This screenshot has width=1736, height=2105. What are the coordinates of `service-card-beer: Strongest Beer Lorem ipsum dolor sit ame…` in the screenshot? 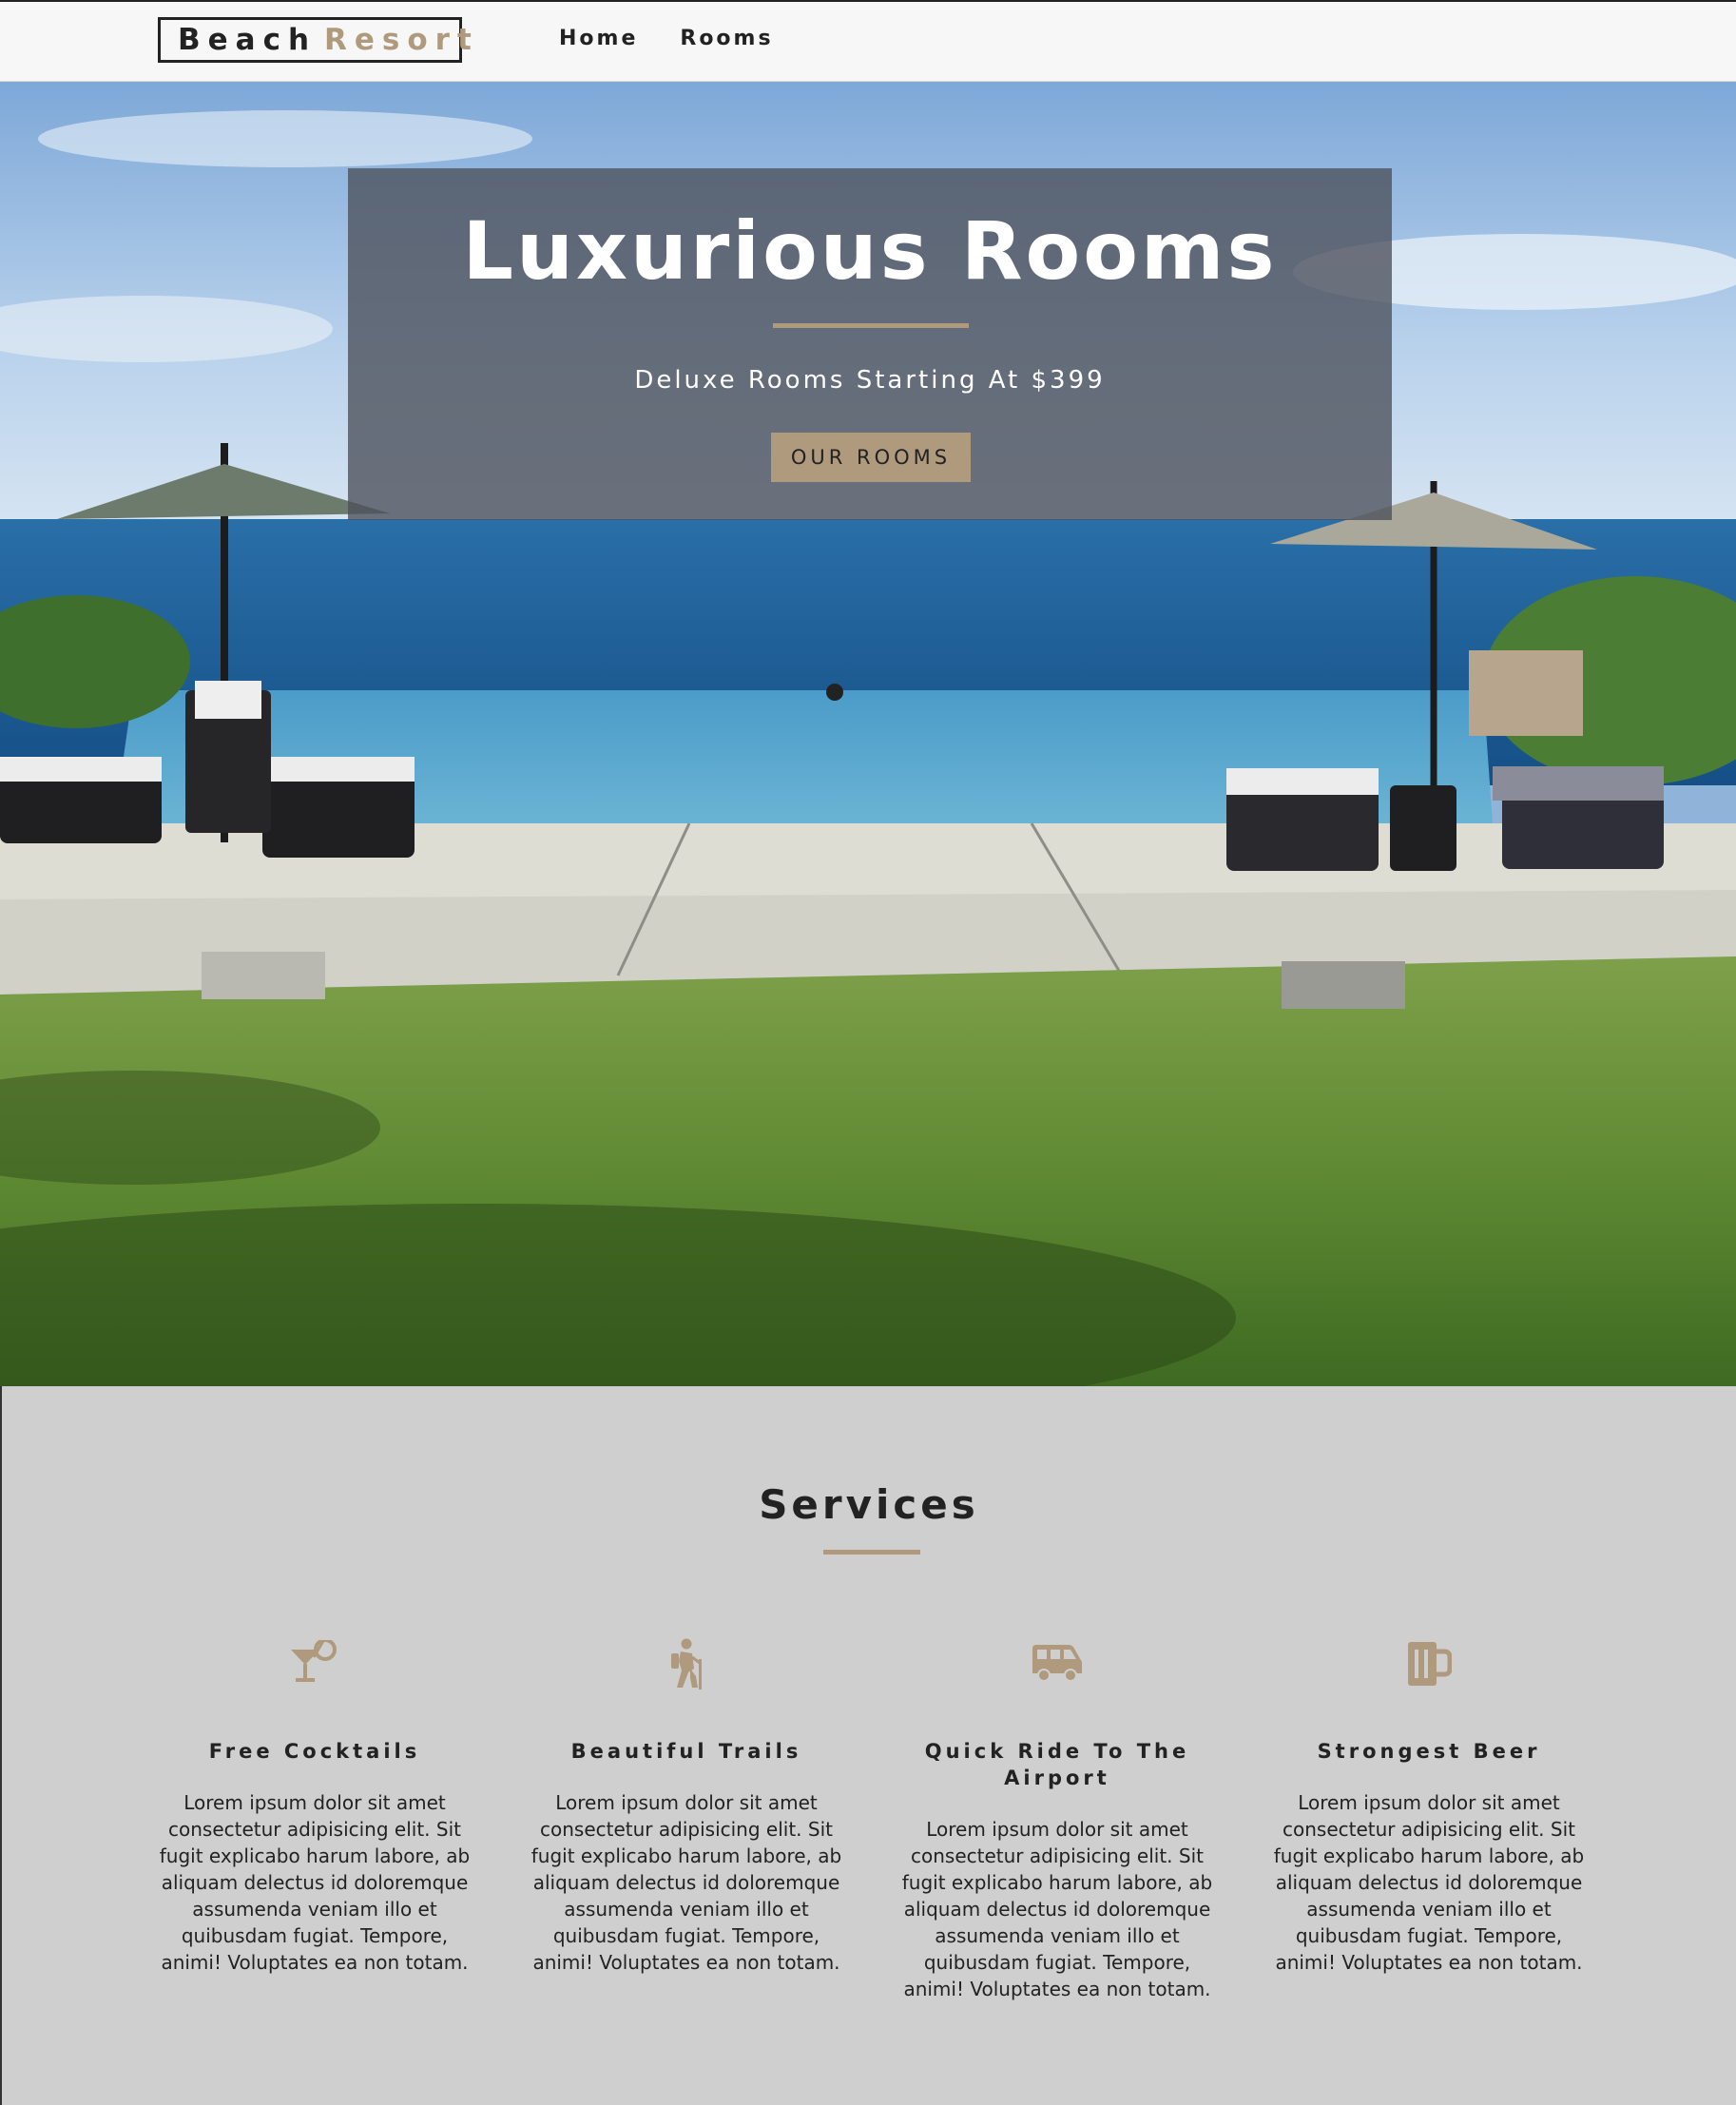 It's located at (1429, 1805).